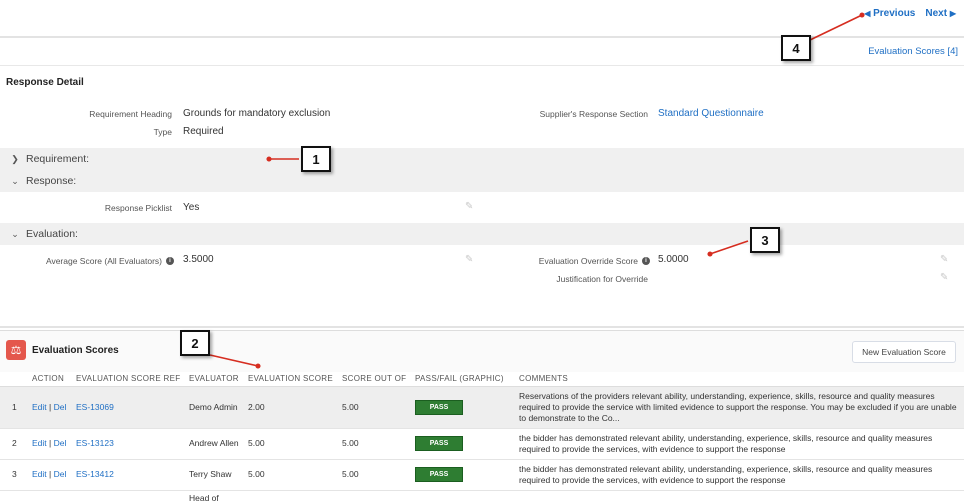  Describe the element at coordinates (291, 407) in the screenshot. I see `score-cell: 2.00` at that location.